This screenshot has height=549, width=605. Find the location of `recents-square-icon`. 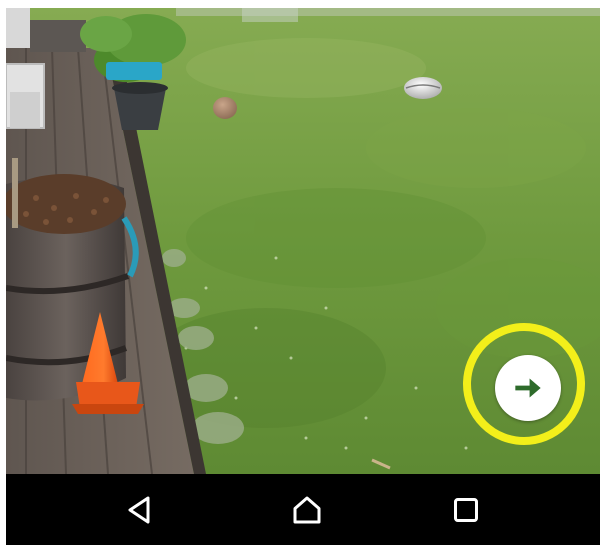

recents-square-icon is located at coordinates (466, 510).